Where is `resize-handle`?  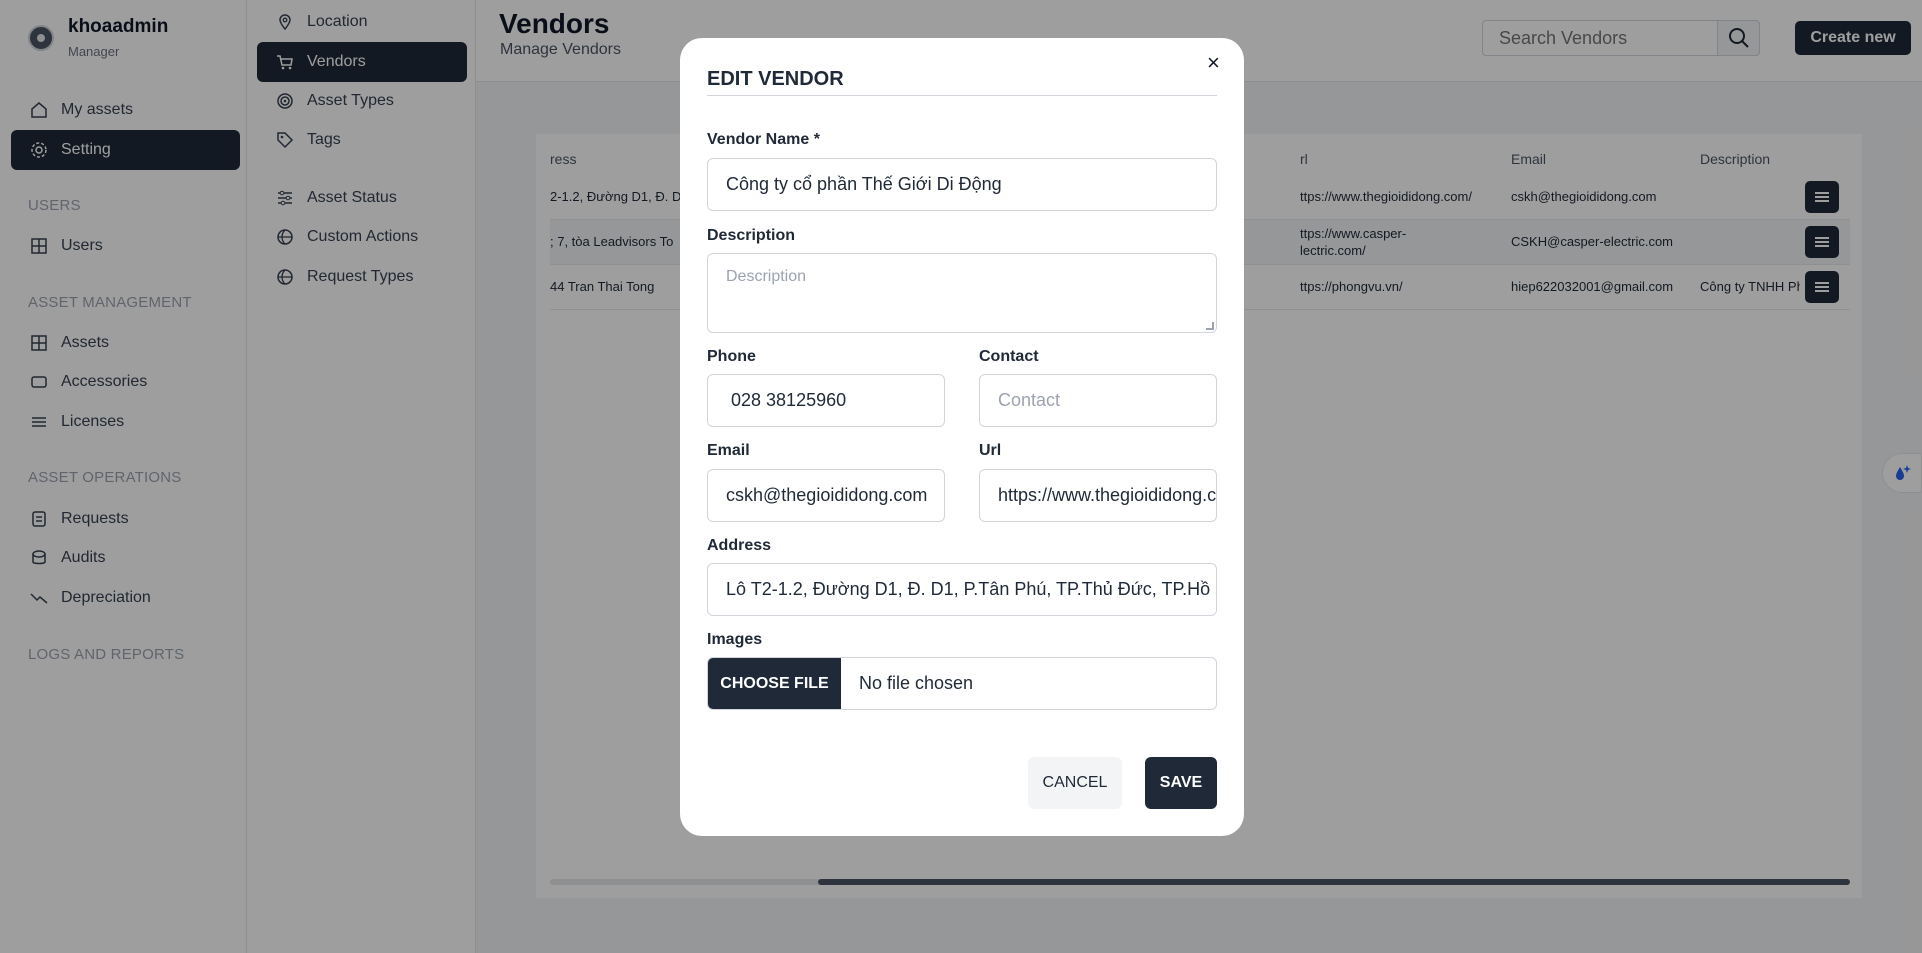
resize-handle is located at coordinates (1210, 326).